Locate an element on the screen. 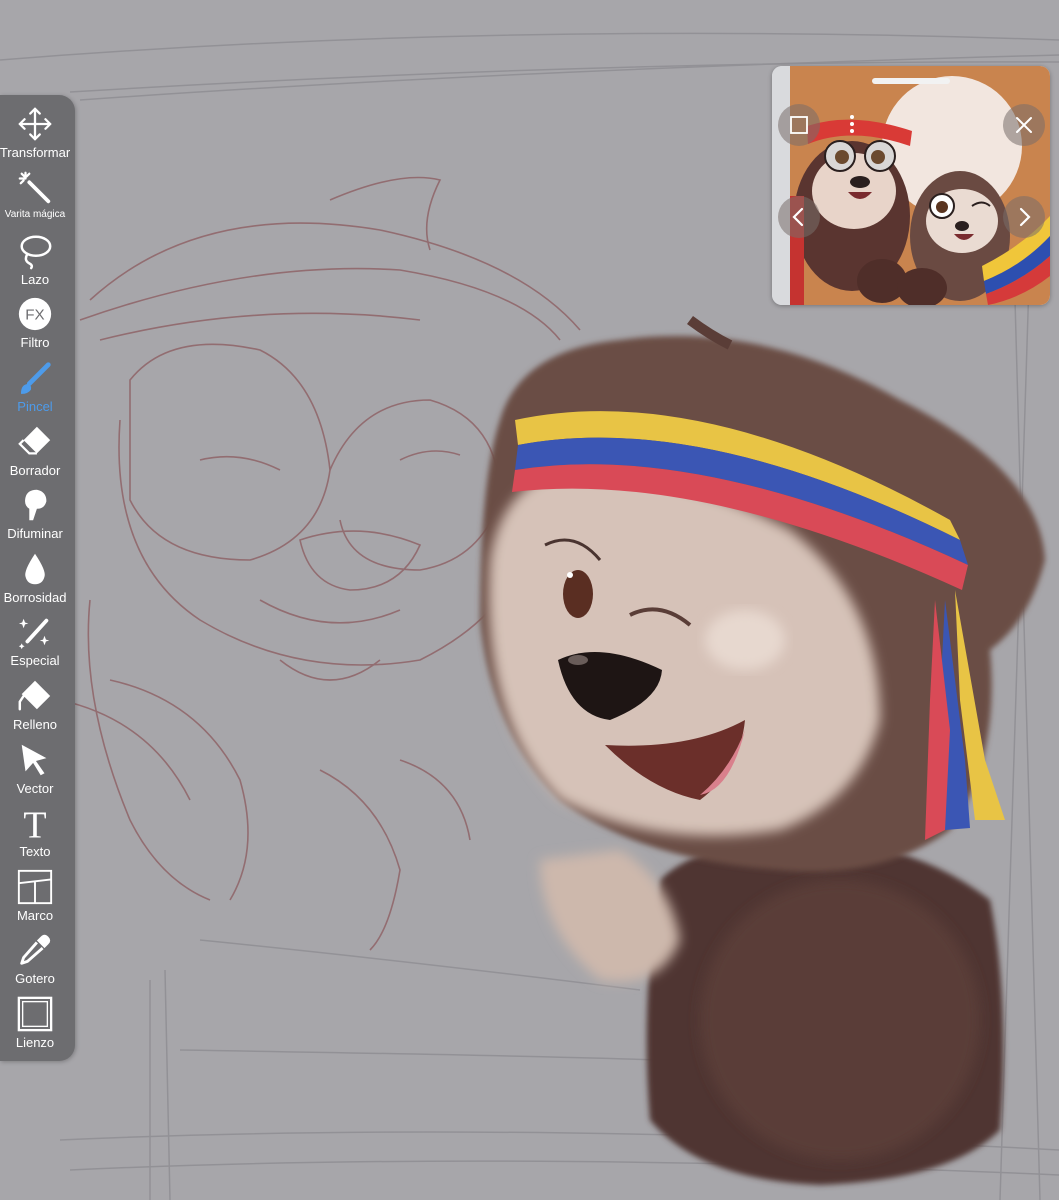  tool-transformar: Transformar is located at coordinates (35, 136).